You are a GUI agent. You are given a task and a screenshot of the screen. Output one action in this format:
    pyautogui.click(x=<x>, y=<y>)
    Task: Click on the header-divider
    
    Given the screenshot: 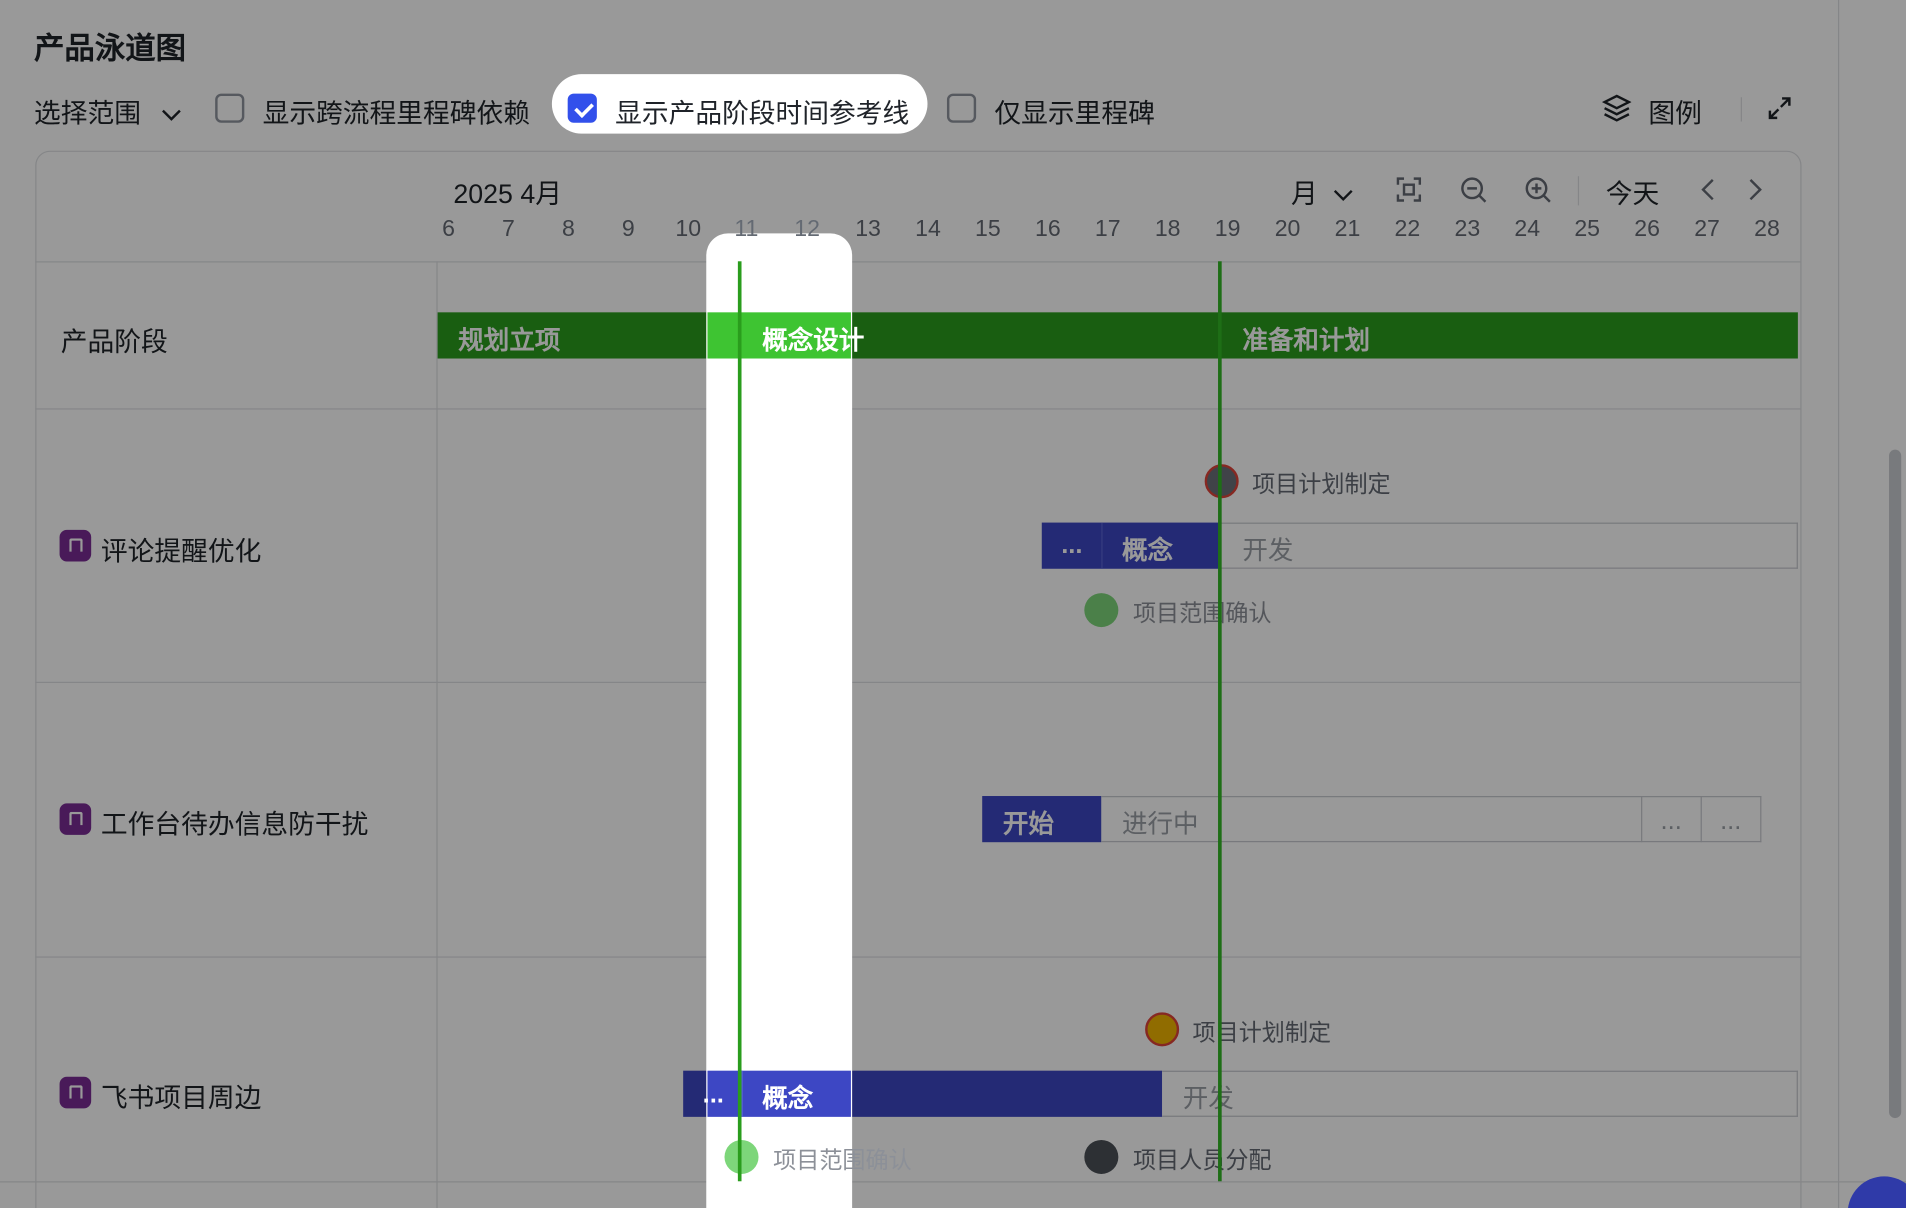 What is the action you would take?
    pyautogui.click(x=918, y=262)
    